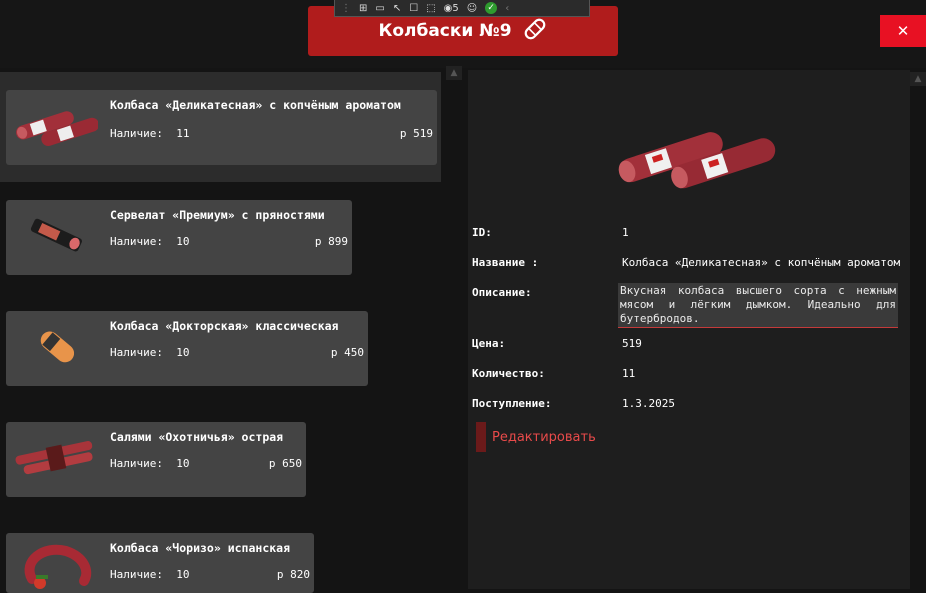  I want to click on live-tree-icon: ⊞, so click(363, 8).